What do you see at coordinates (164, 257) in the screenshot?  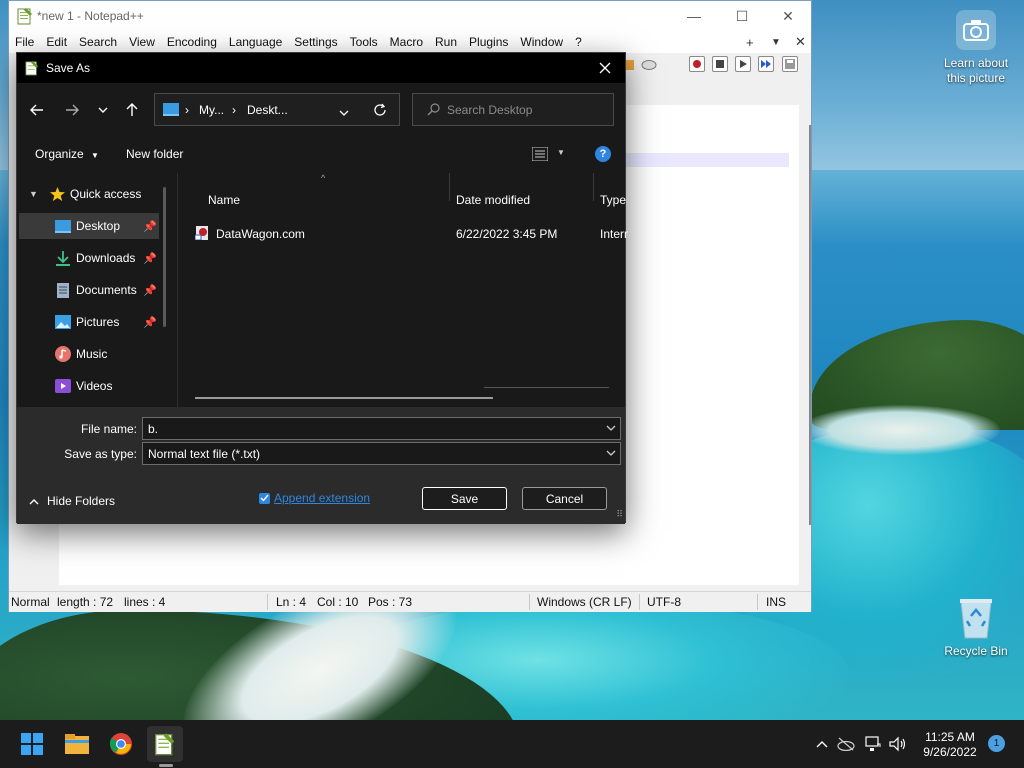 I see `nav-pane-scrollbar` at bounding box center [164, 257].